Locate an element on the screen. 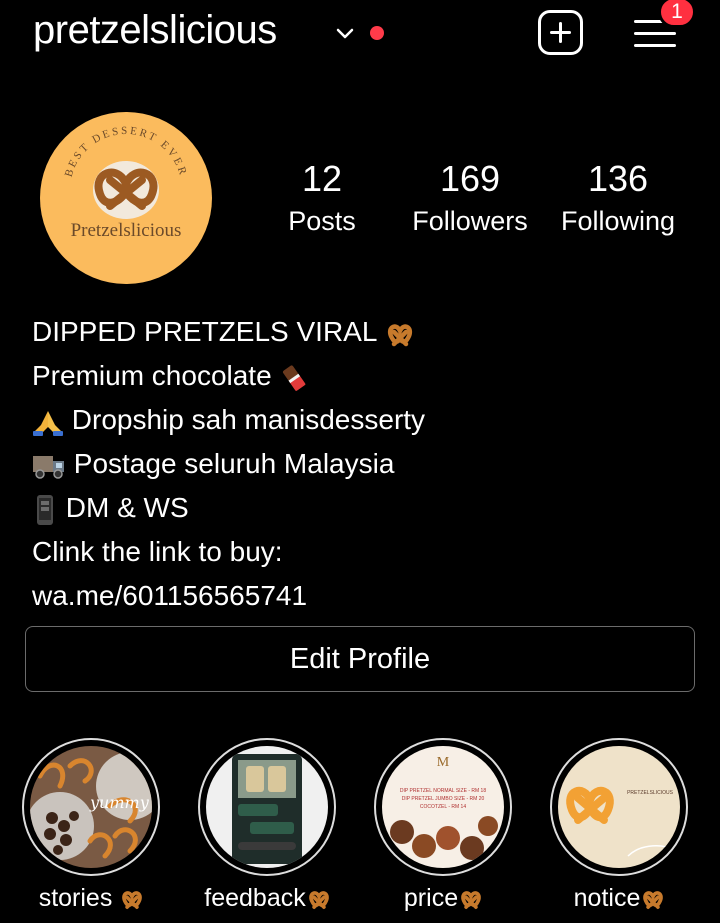 This screenshot has height=923, width=720. bio-line: Dropship sah manisdesserty is located at coordinates (228, 420).